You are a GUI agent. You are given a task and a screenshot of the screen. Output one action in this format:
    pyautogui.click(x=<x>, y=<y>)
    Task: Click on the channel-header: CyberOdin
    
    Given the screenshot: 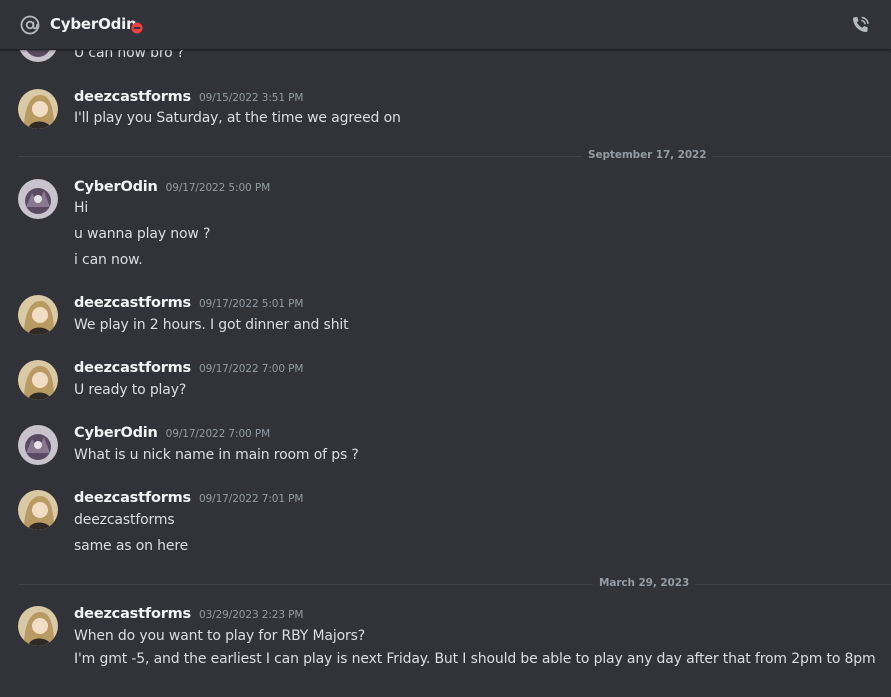 What is the action you would take?
    pyautogui.click(x=445, y=25)
    